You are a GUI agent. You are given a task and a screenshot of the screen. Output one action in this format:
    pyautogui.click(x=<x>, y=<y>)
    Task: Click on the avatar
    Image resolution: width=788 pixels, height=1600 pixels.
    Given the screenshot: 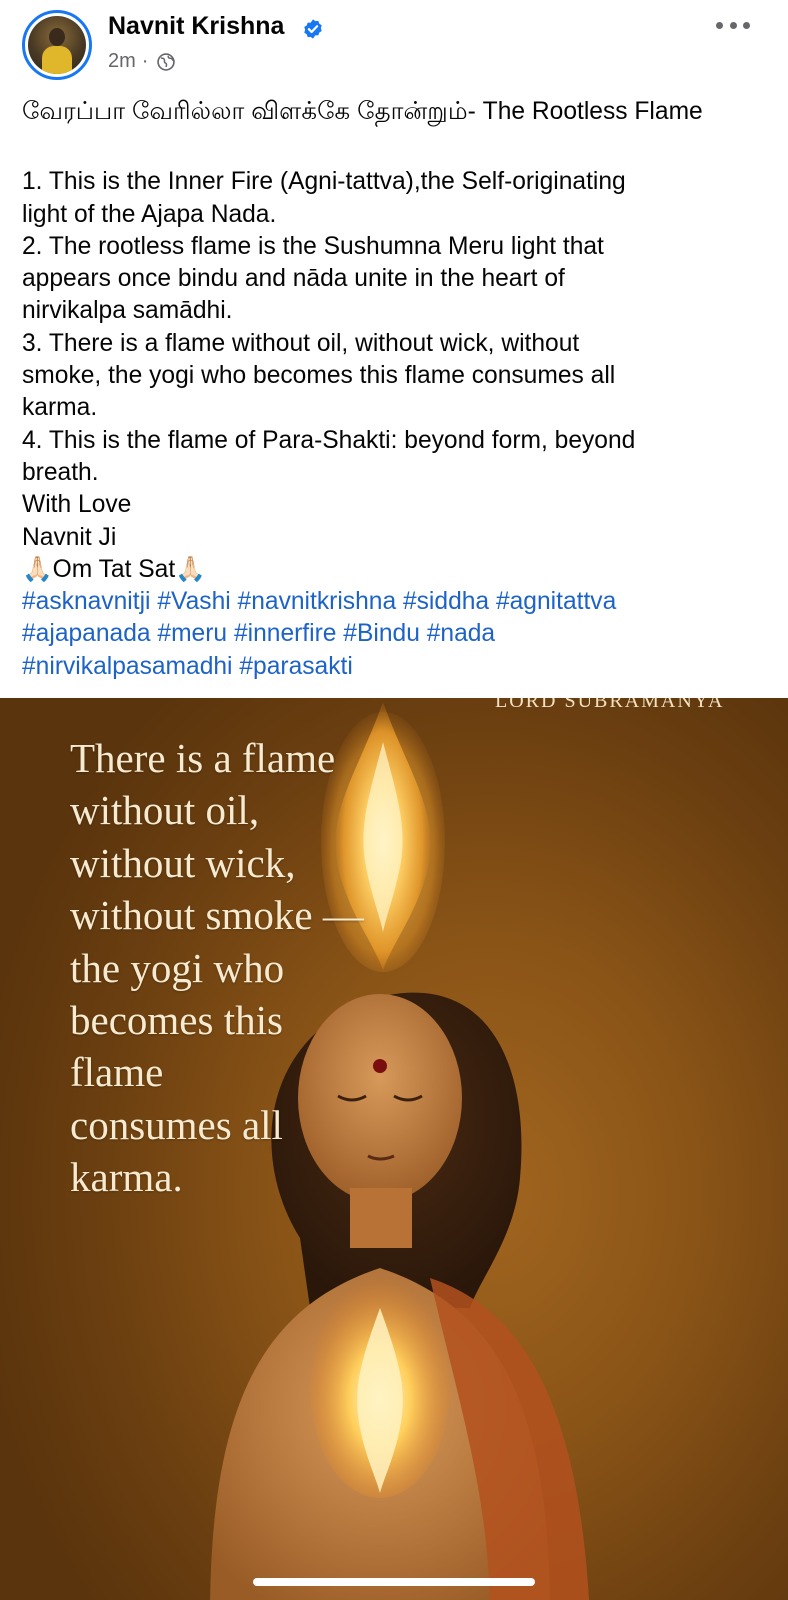 What is the action you would take?
    pyautogui.click(x=57, y=45)
    